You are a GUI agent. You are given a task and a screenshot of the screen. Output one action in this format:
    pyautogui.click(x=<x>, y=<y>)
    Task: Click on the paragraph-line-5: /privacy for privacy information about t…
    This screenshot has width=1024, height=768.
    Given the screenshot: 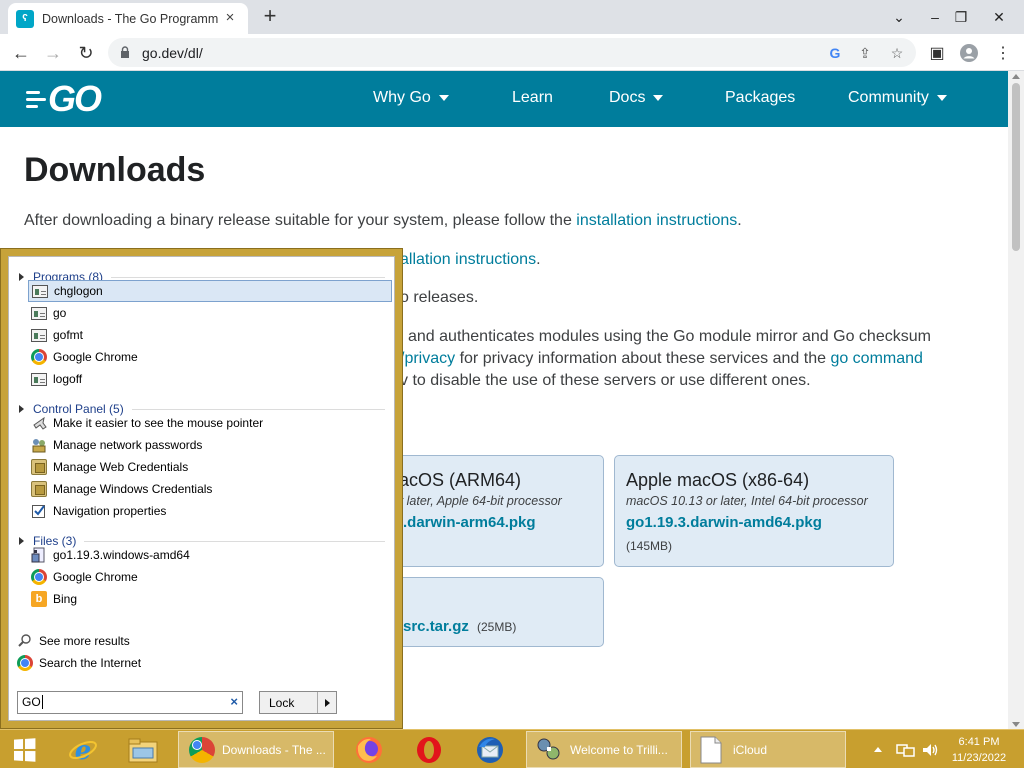 What is the action you would take?
    pyautogui.click(x=661, y=358)
    